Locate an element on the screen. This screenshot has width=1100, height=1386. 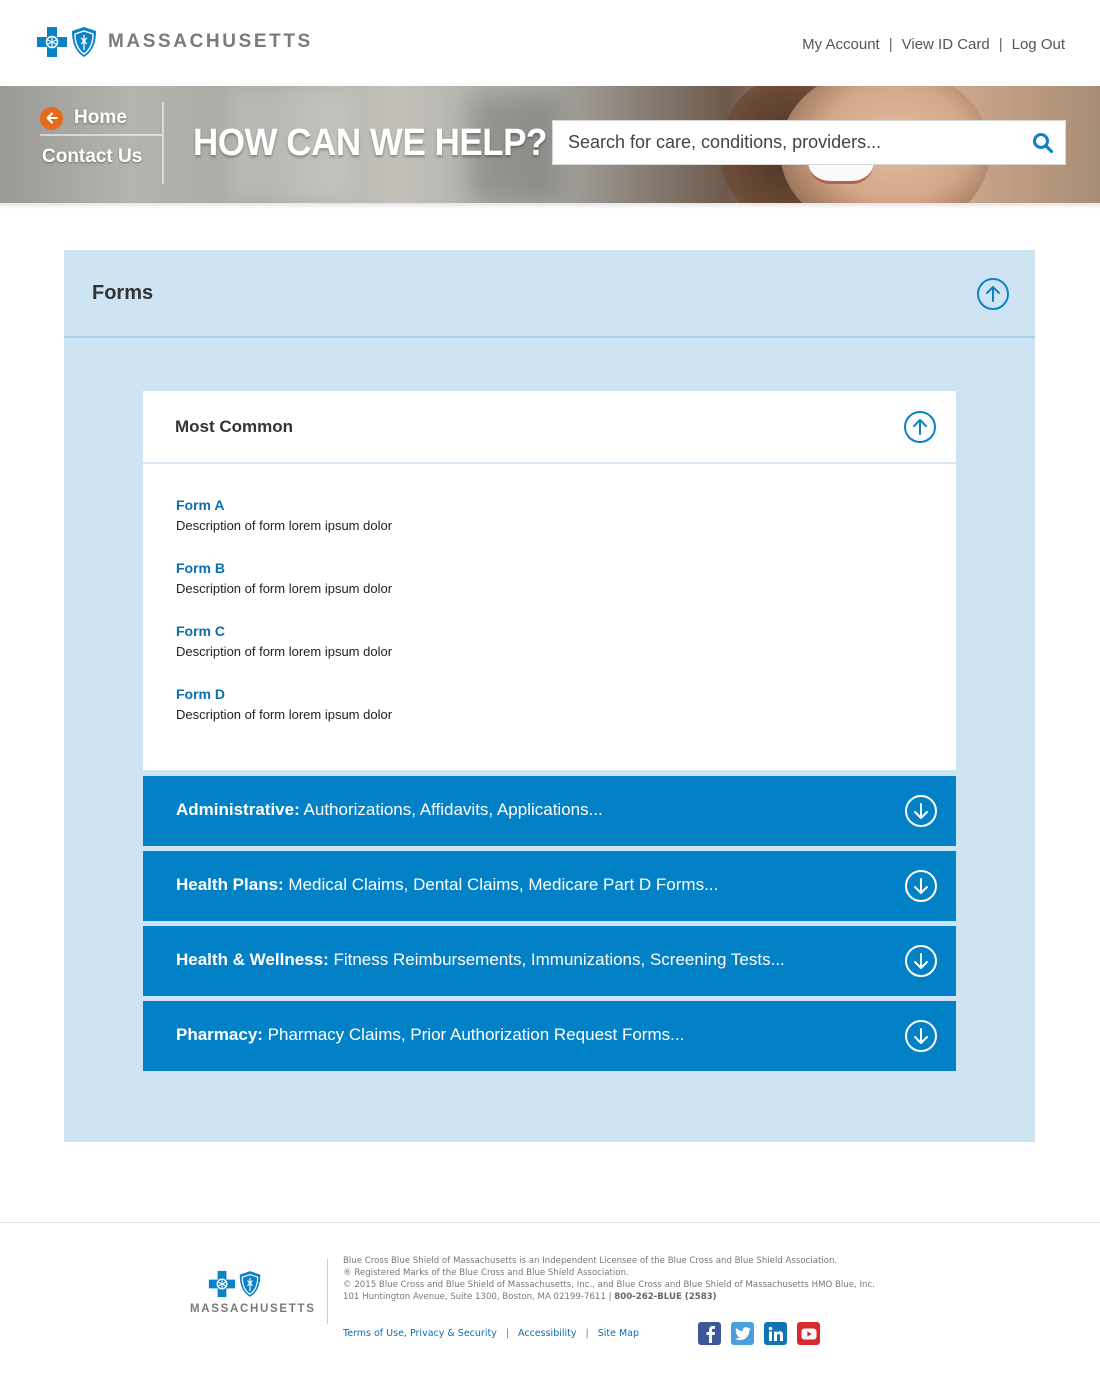
site-map-link: Site Map is located at coordinates (618, 1333).